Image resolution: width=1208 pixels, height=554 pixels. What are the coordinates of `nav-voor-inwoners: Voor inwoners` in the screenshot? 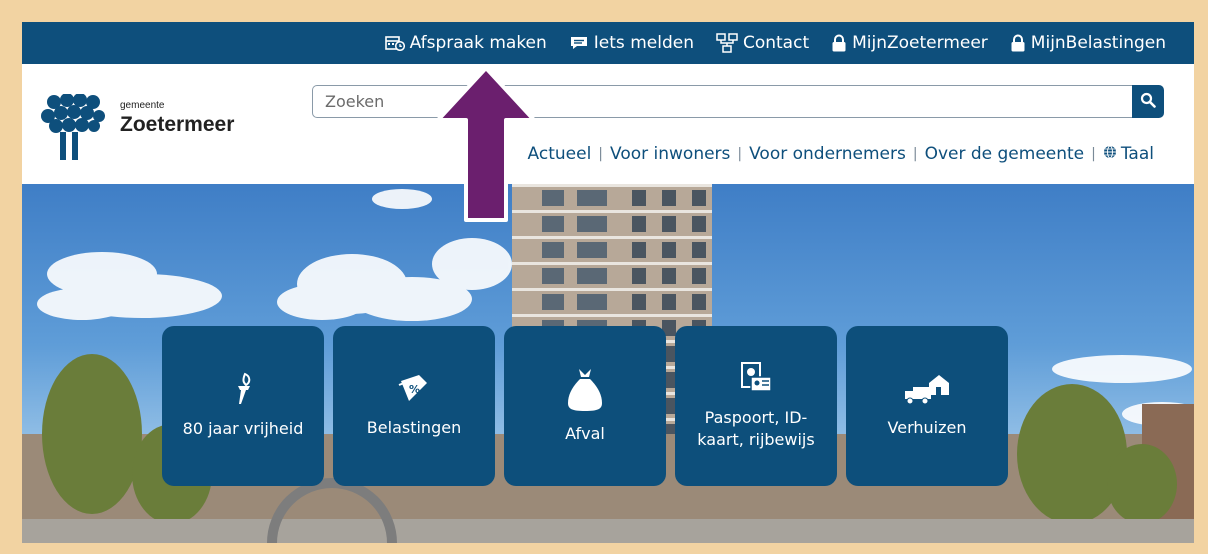 It's located at (670, 154).